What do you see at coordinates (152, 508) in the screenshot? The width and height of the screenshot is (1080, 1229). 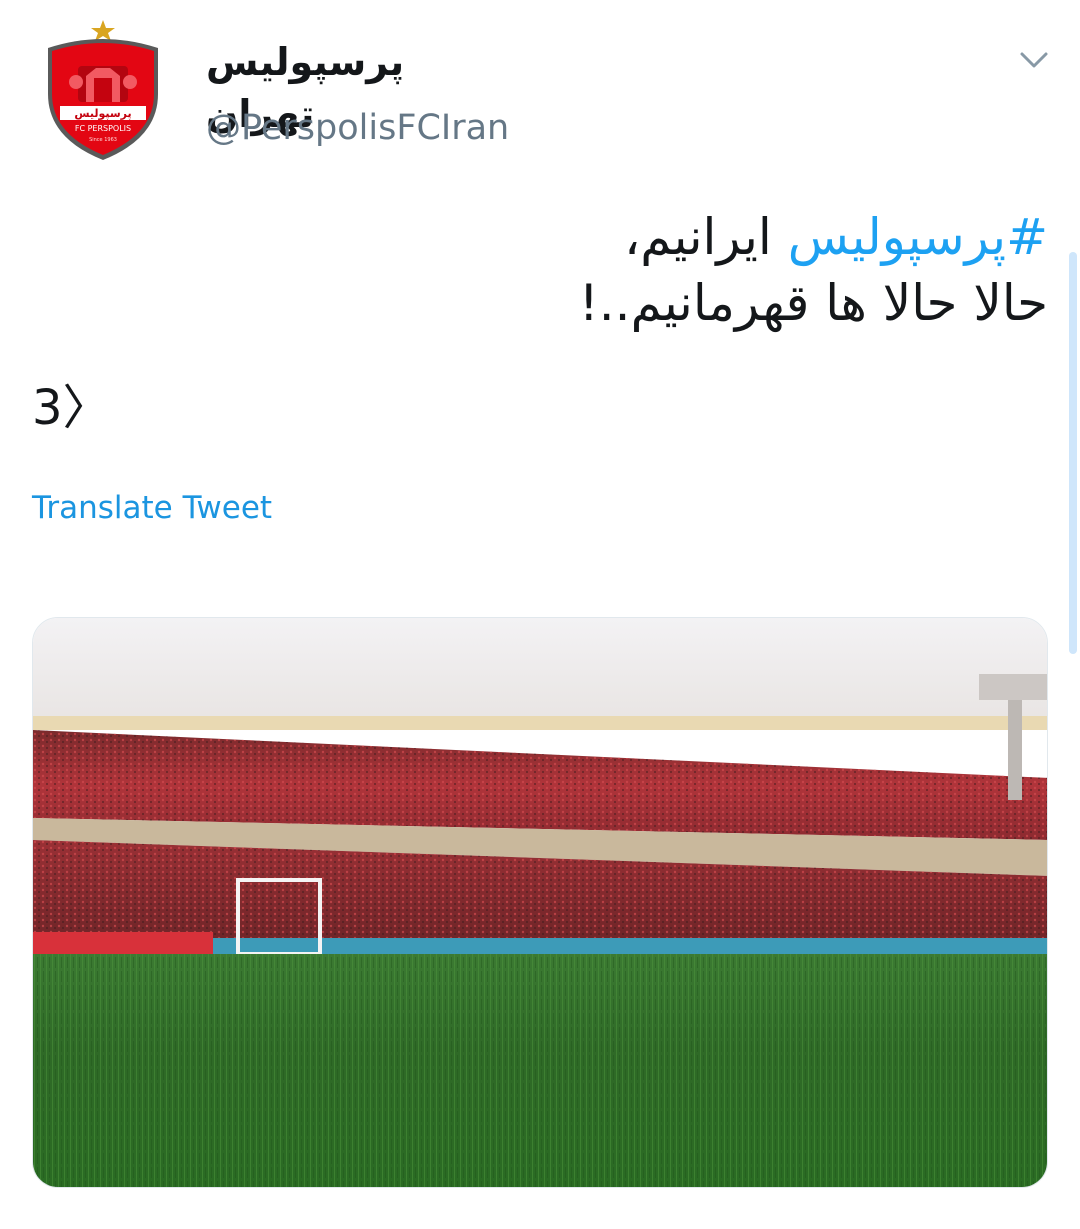 I see `translate-tweet-link: Translate Tweet` at bounding box center [152, 508].